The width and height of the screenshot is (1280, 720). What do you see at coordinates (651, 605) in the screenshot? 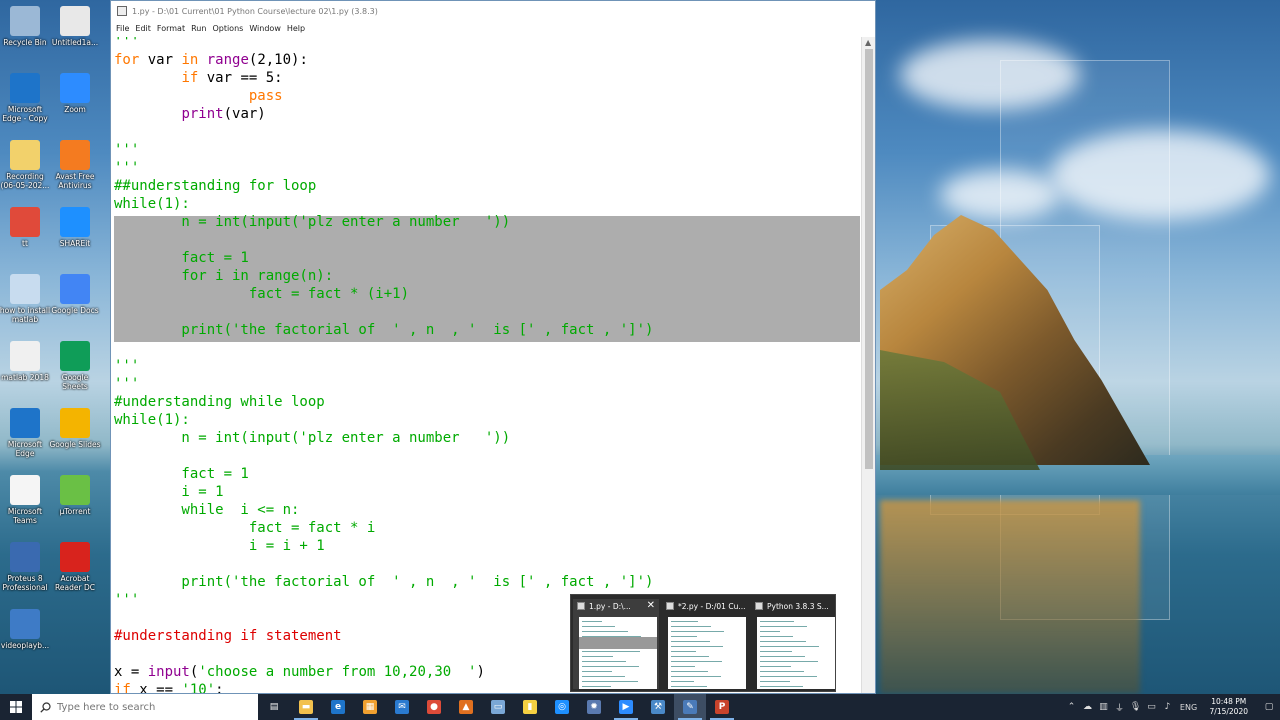
I see `close-icon: ✕` at bounding box center [651, 605].